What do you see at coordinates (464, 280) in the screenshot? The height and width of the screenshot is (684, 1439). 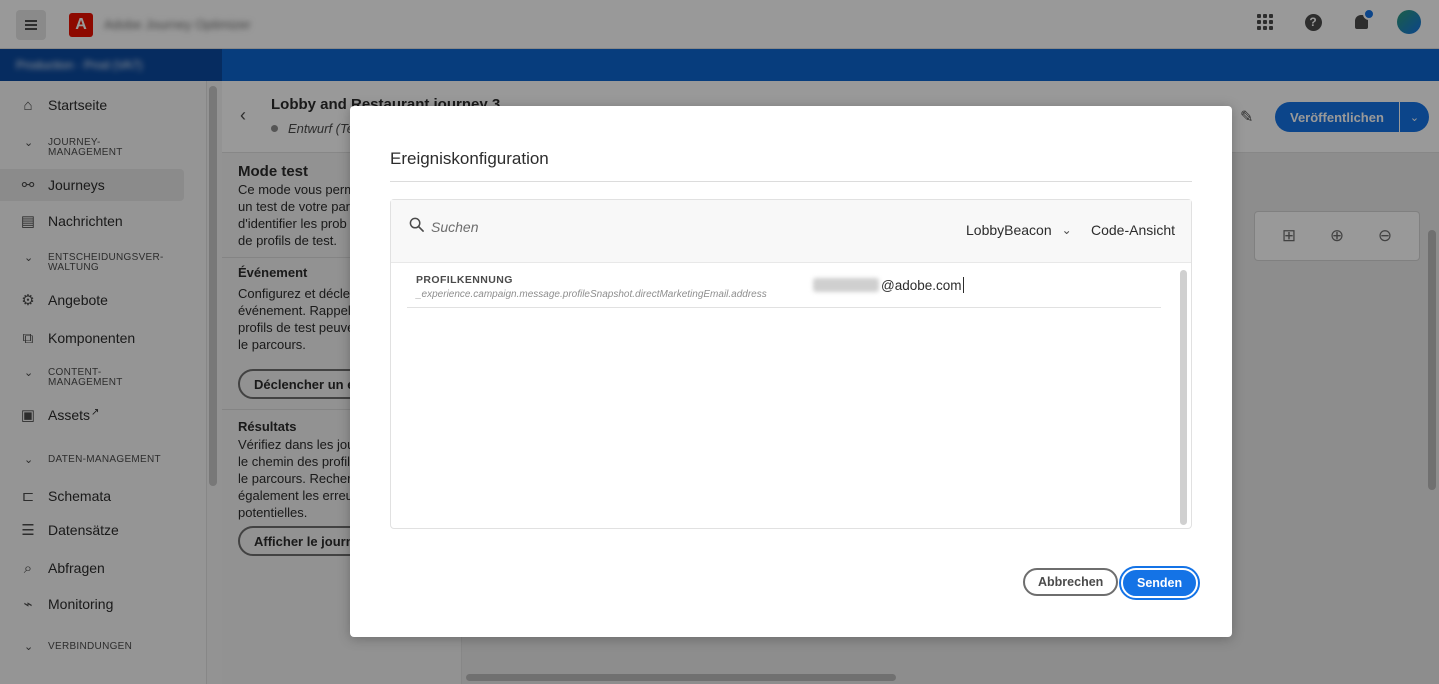 I see `field-label: PROFILKENNUNG` at bounding box center [464, 280].